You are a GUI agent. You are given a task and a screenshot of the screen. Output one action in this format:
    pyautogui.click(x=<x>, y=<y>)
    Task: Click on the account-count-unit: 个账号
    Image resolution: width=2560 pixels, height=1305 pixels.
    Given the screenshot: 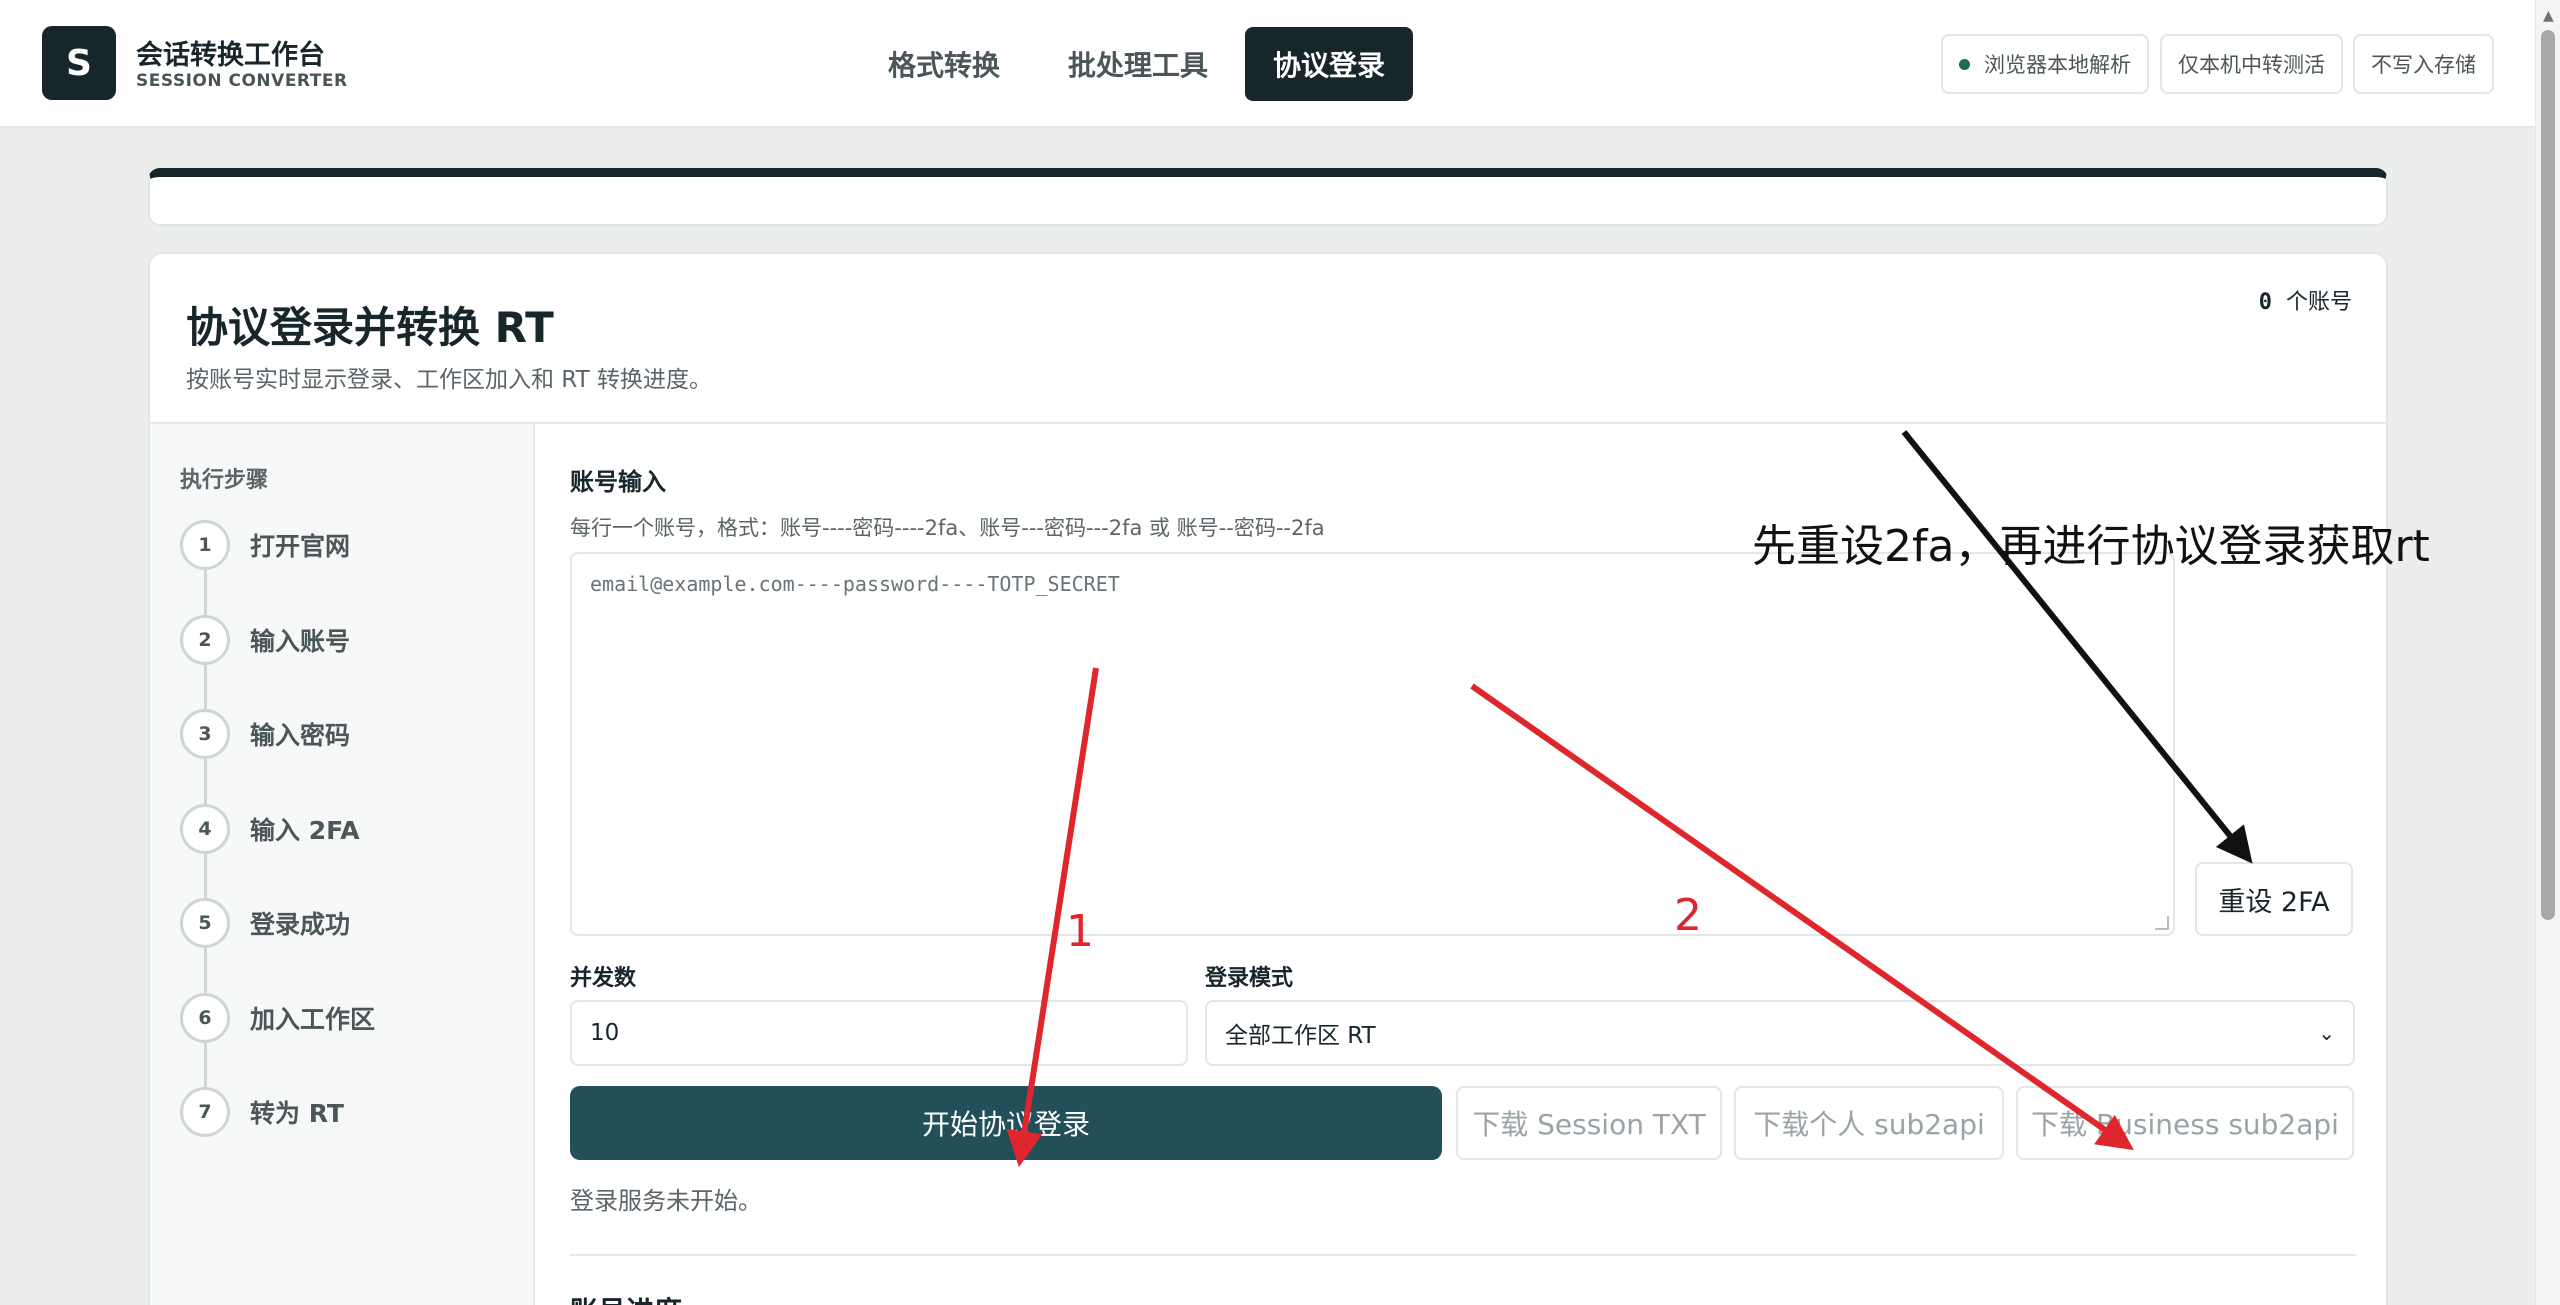 What is the action you would take?
    pyautogui.click(x=2318, y=302)
    